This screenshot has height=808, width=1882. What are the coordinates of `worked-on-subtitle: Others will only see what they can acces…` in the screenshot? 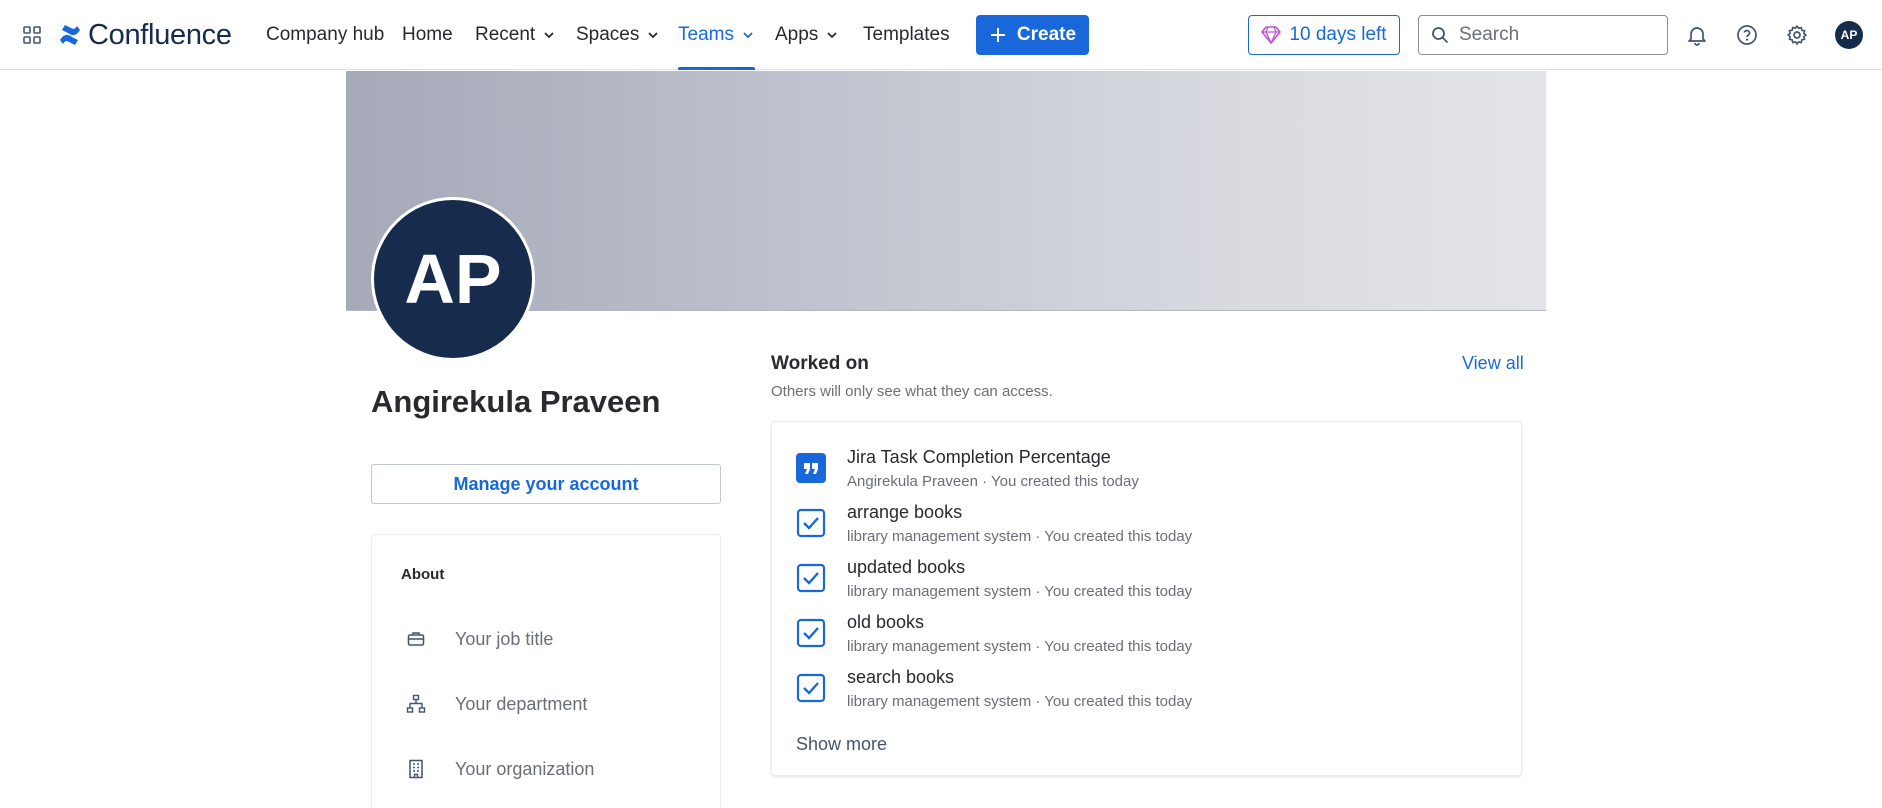 It's located at (912, 391).